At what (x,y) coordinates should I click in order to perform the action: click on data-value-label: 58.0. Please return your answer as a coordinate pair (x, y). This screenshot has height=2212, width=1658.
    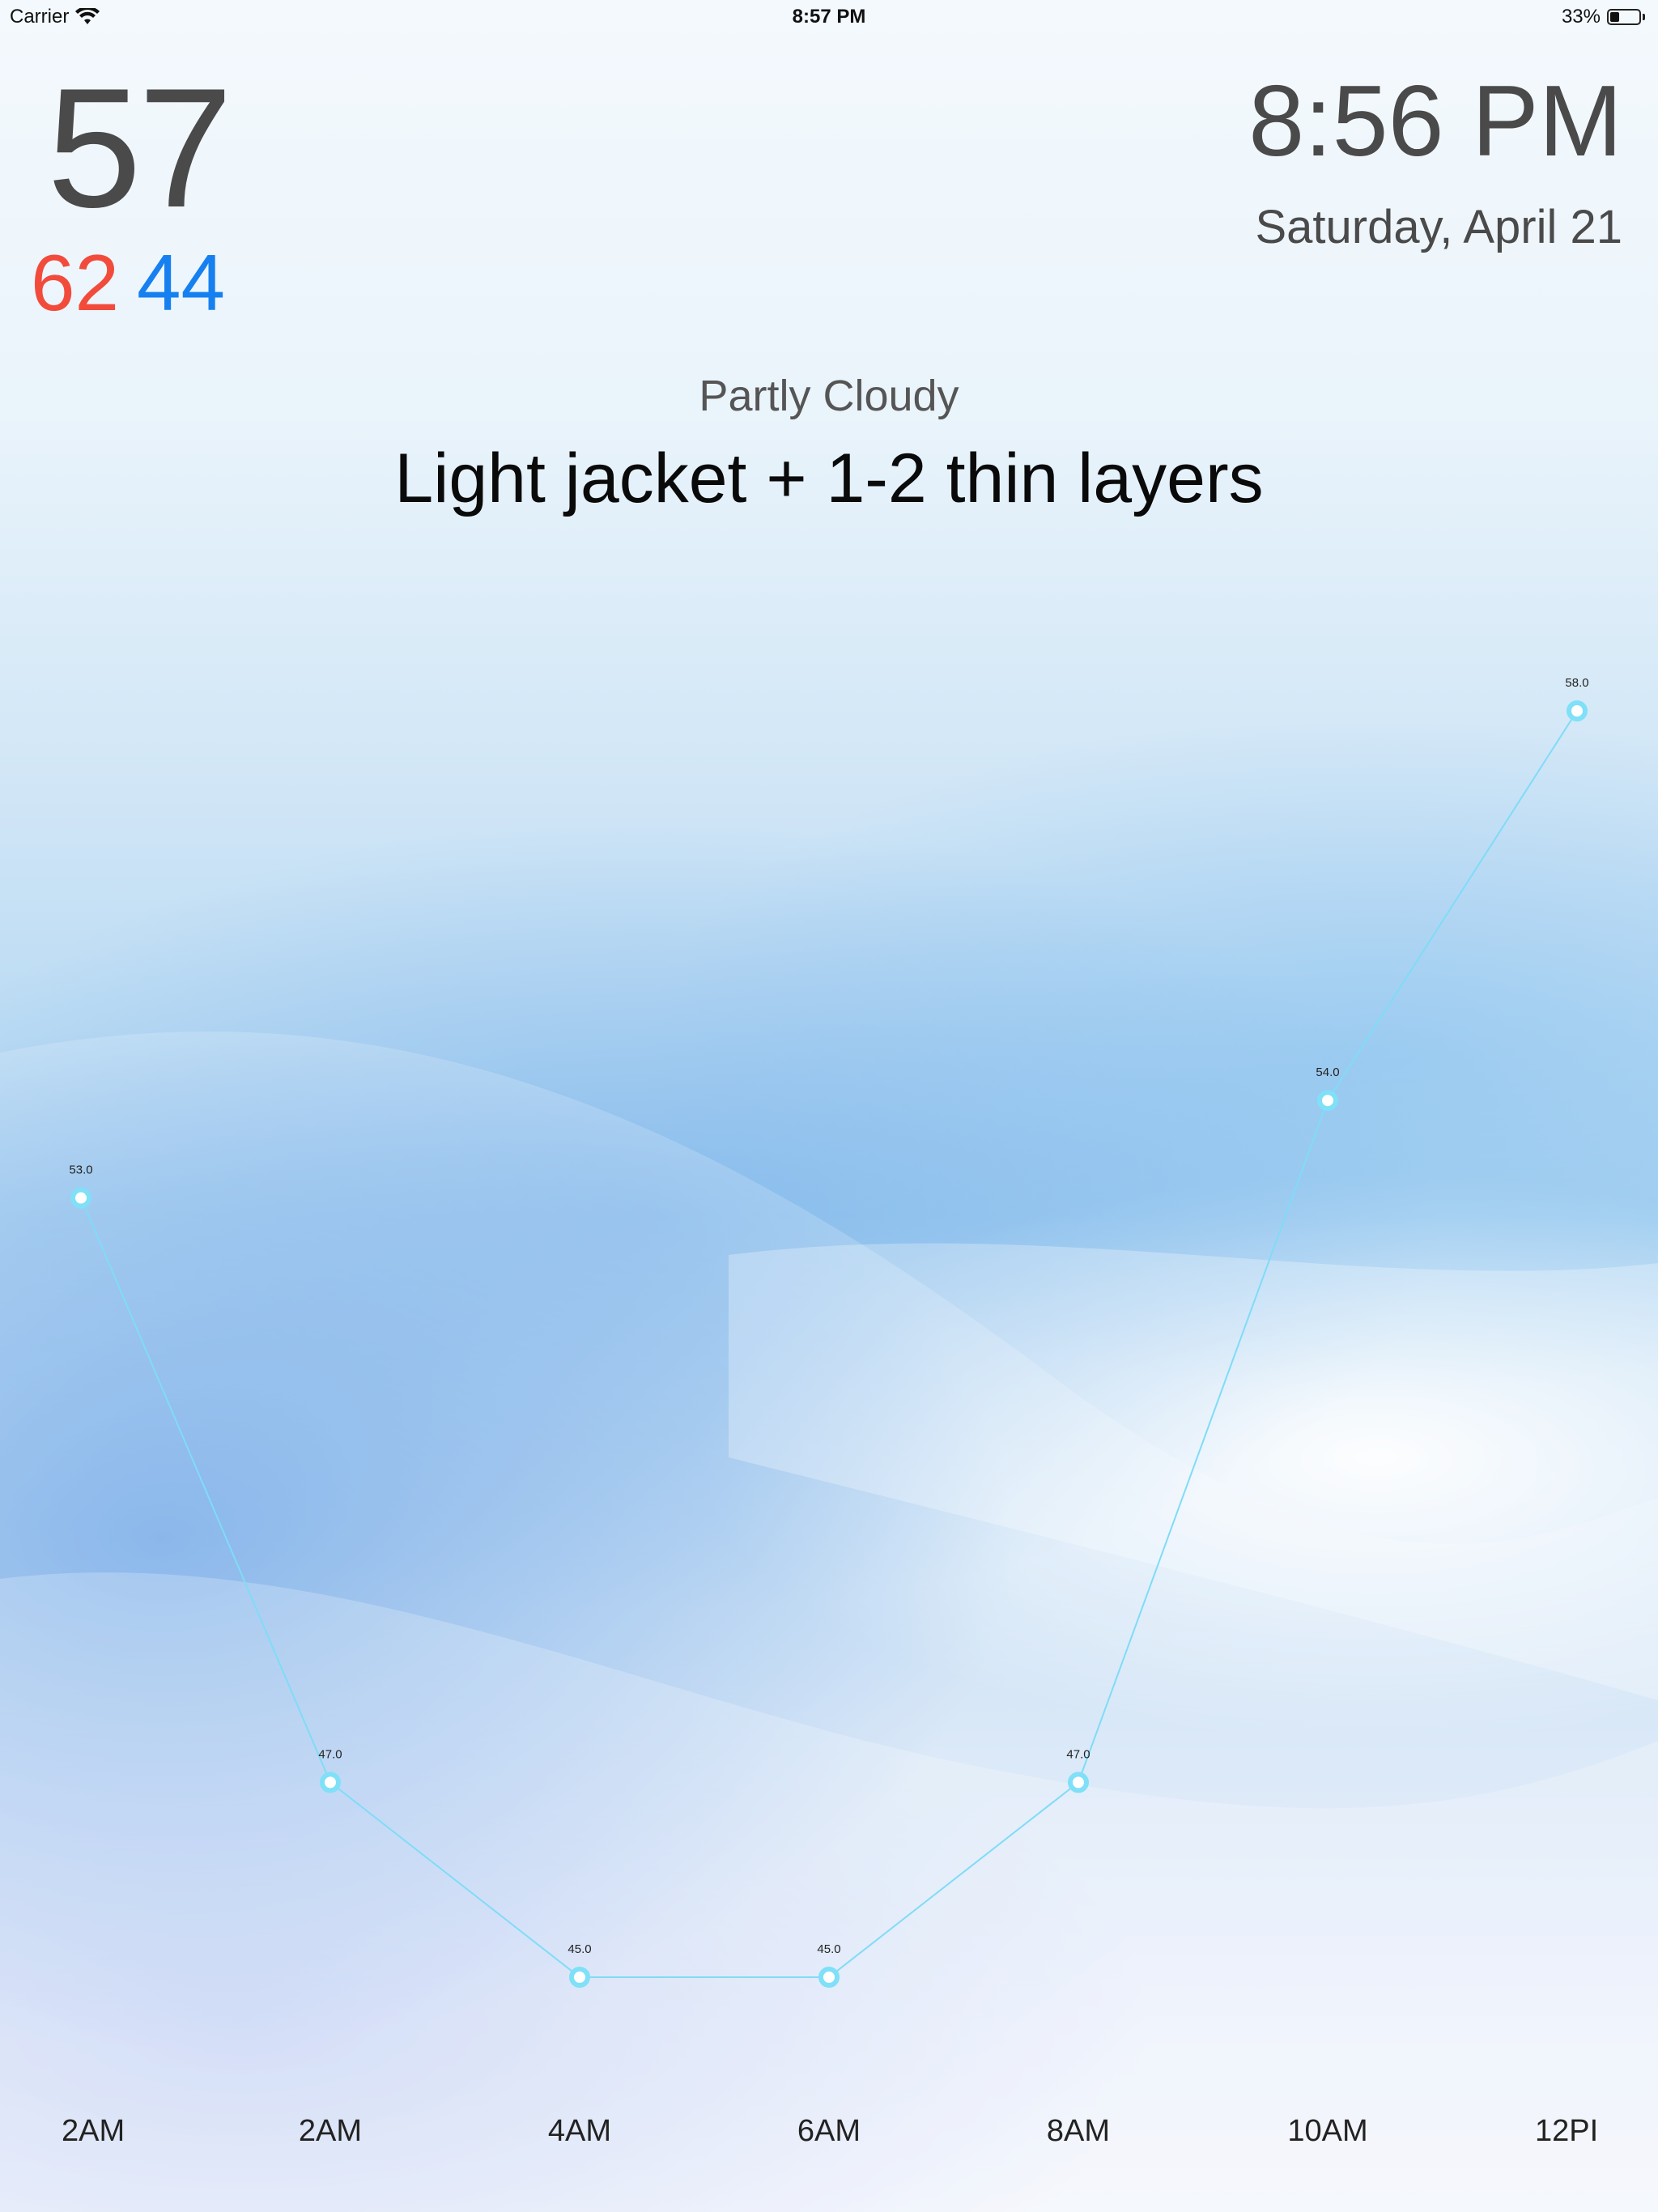
    Looking at the image, I should click on (1576, 683).